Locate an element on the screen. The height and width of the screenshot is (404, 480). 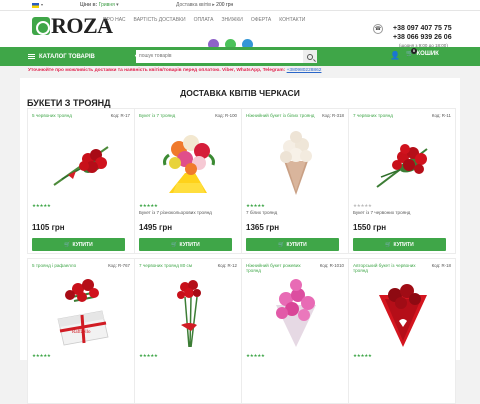
chevron-down-icon: ▾ is located at coordinates (42, 4).